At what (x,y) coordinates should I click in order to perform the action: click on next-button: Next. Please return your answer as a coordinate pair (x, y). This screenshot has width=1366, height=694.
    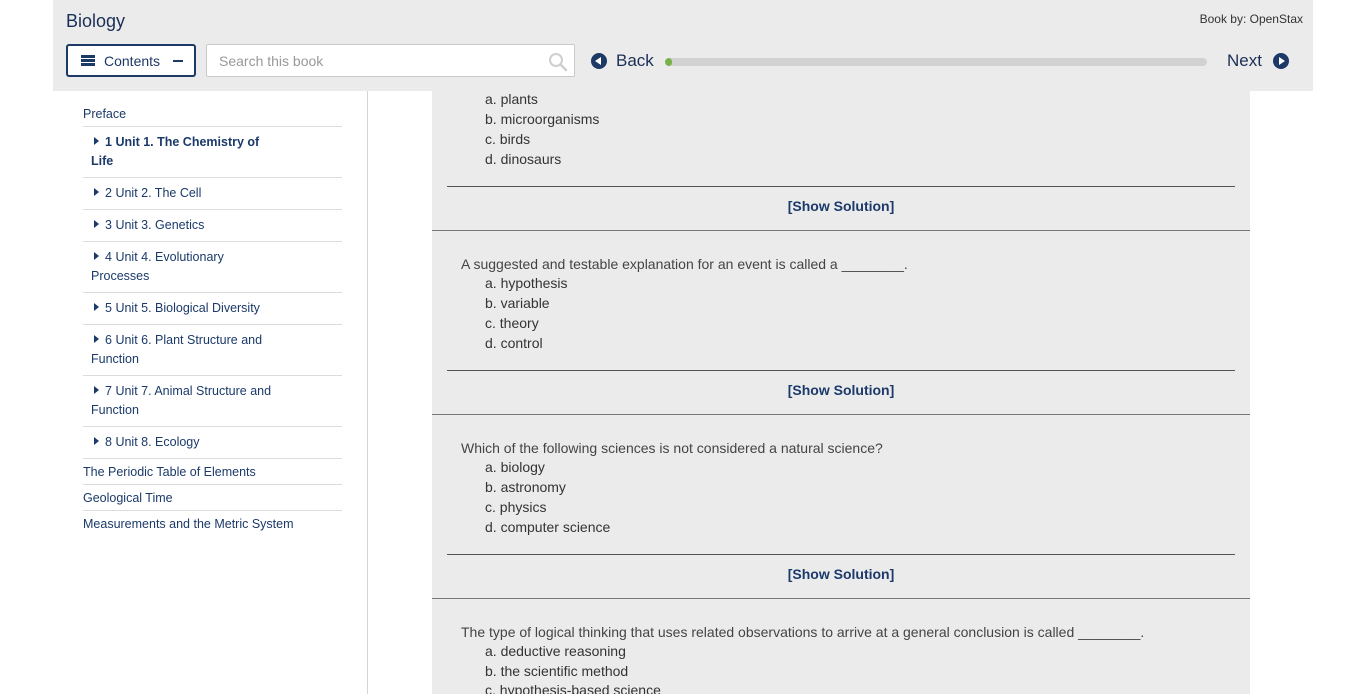
    Looking at the image, I should click on (1258, 61).